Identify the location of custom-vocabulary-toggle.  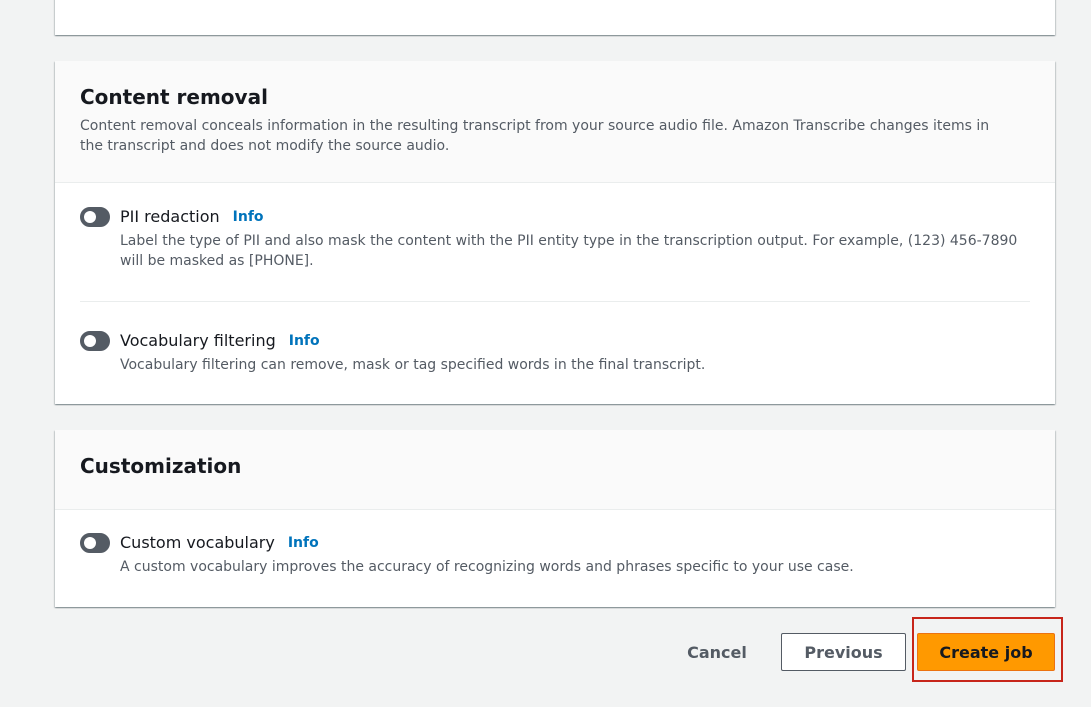
(95, 543).